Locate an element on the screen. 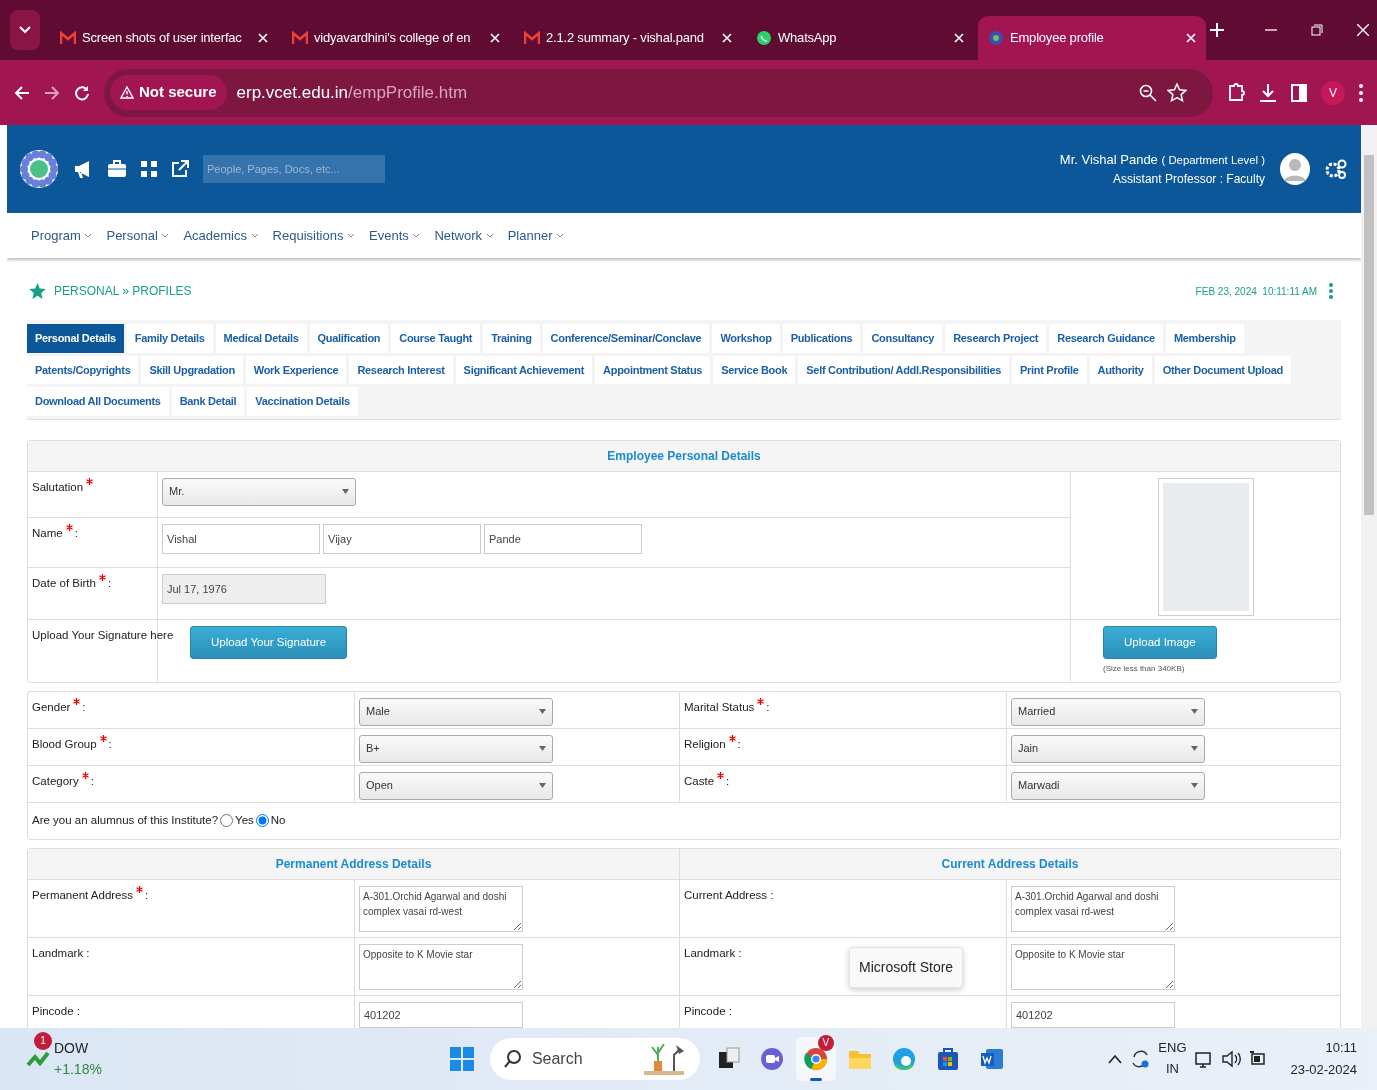 The width and height of the screenshot is (1377, 1090). dropdown: Male is located at coordinates (456, 711).